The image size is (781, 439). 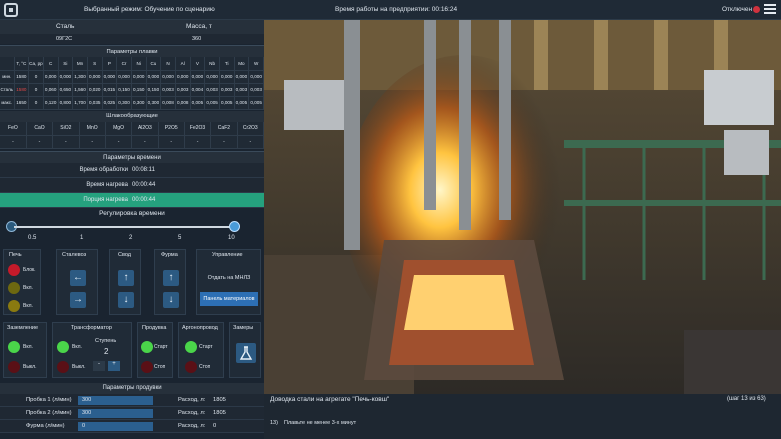 I want to click on vault-down-button: ↓, so click(x=126, y=300).